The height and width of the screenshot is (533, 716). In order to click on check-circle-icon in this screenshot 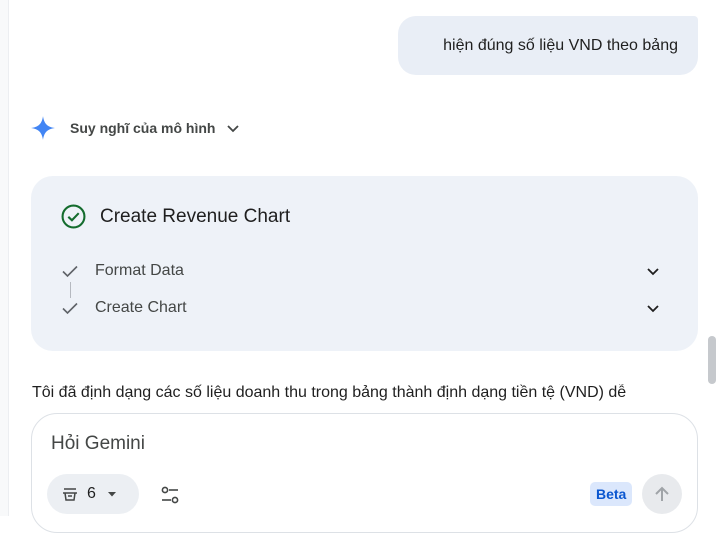, I will do `click(73, 216)`.